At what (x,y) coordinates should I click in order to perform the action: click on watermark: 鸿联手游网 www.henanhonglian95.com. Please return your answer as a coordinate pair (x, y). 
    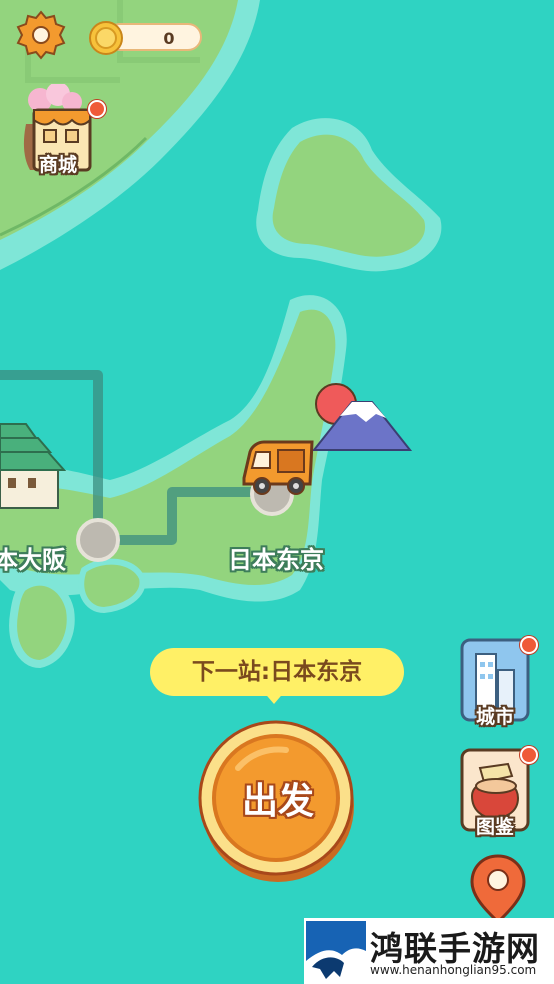
    Looking at the image, I should click on (429, 951).